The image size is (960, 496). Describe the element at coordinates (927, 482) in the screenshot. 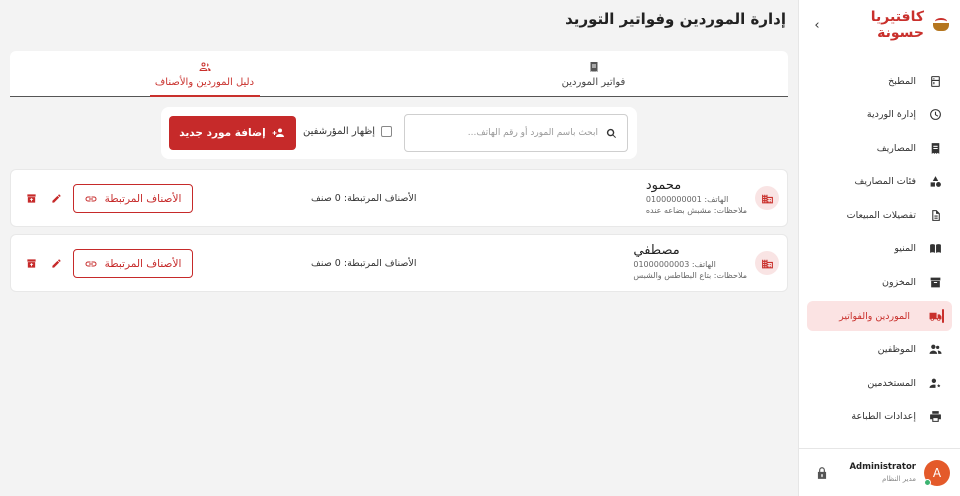

I see `online-status-dot` at that location.